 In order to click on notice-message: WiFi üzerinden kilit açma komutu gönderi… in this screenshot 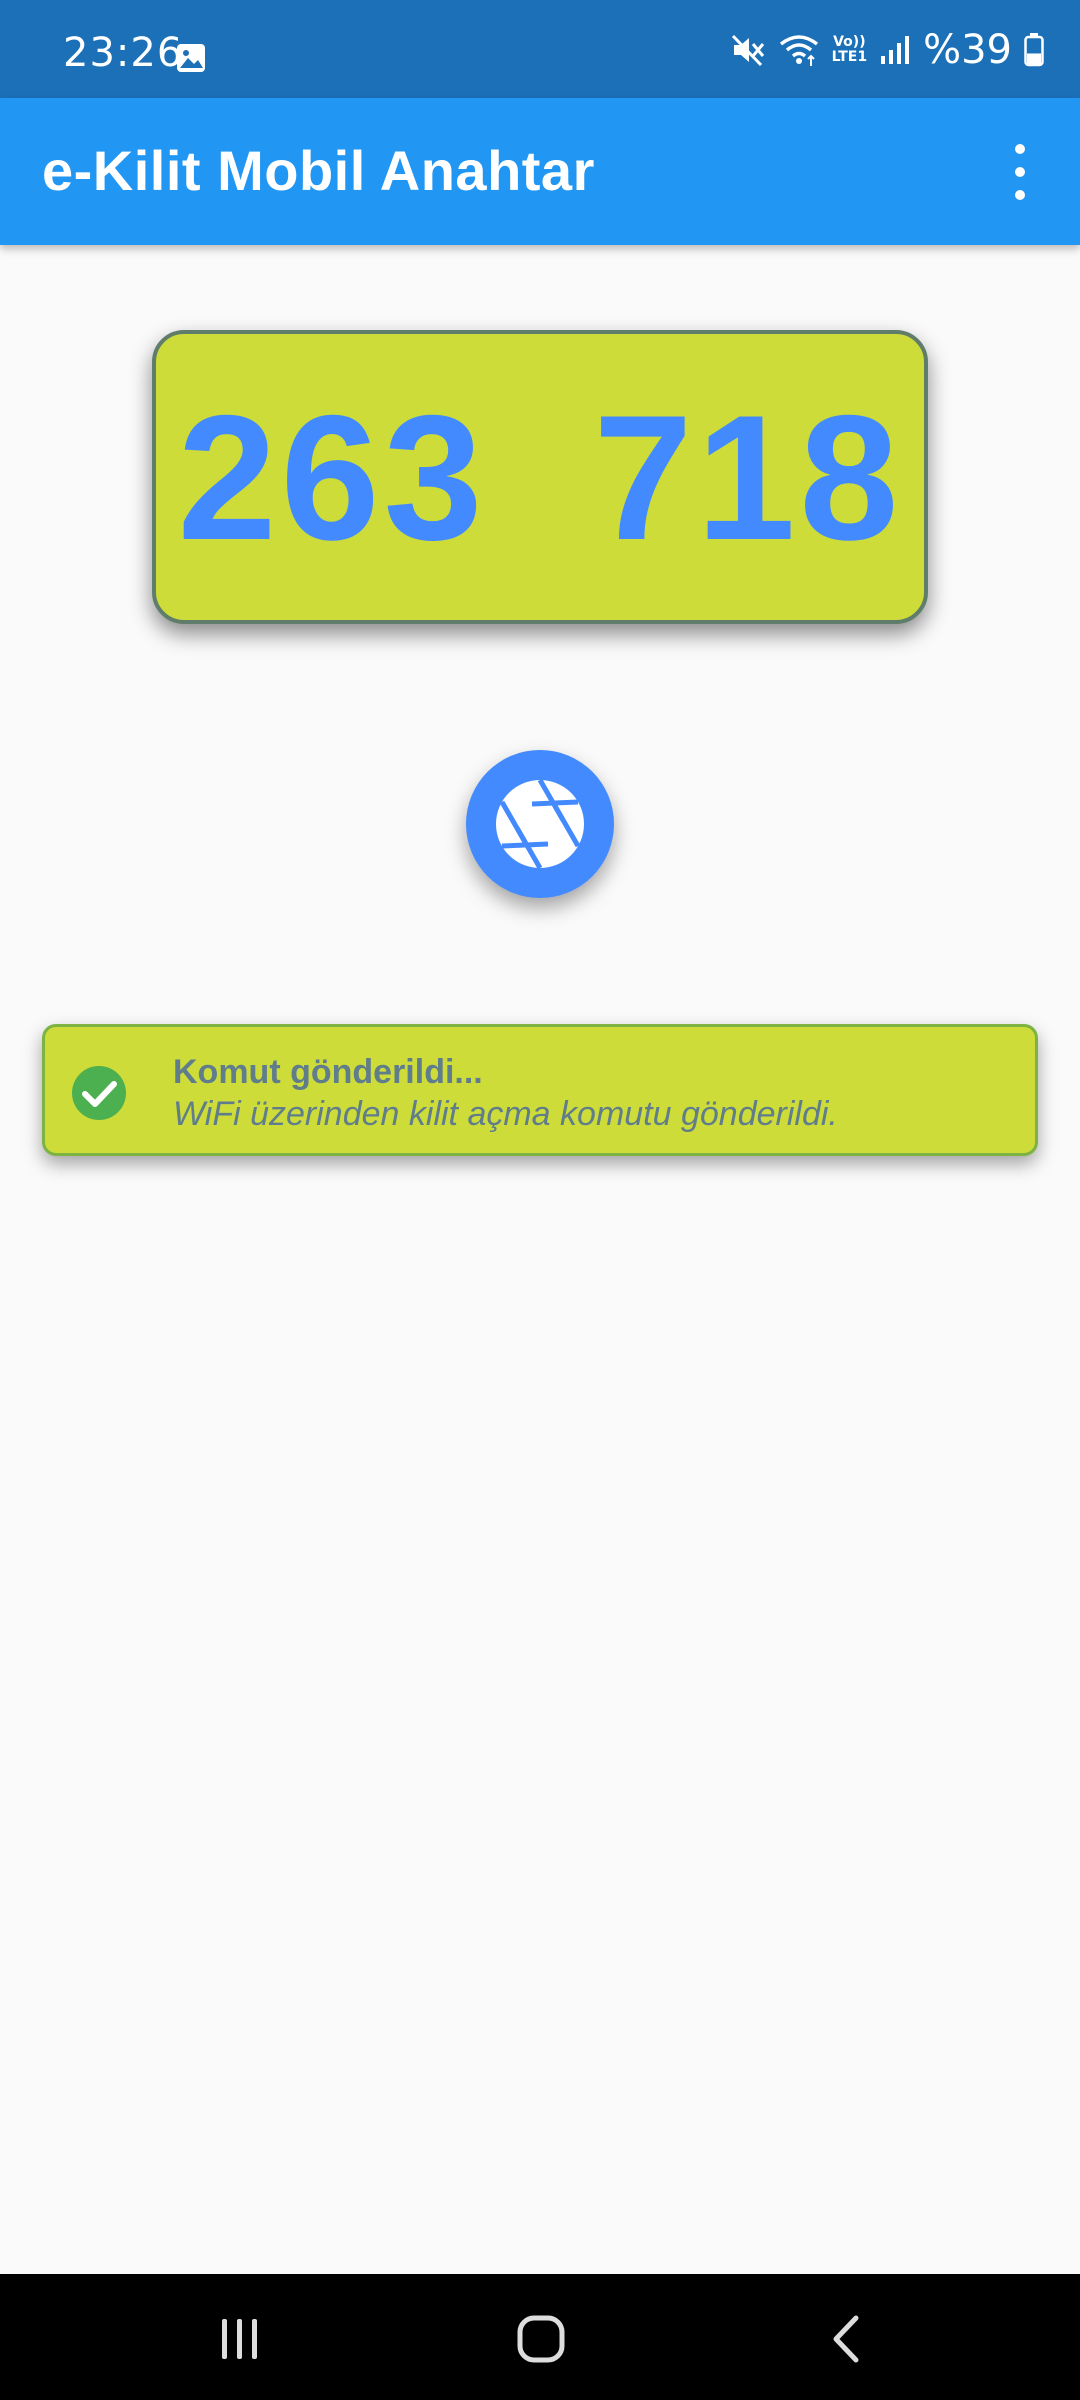, I will do `click(505, 1114)`.